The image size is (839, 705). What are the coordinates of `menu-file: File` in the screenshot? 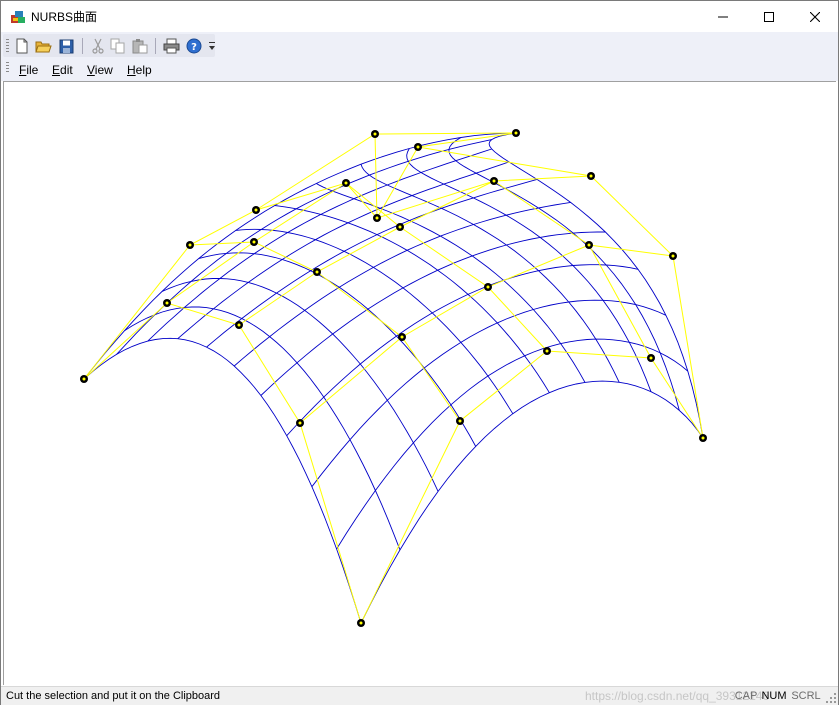 It's located at (28, 70).